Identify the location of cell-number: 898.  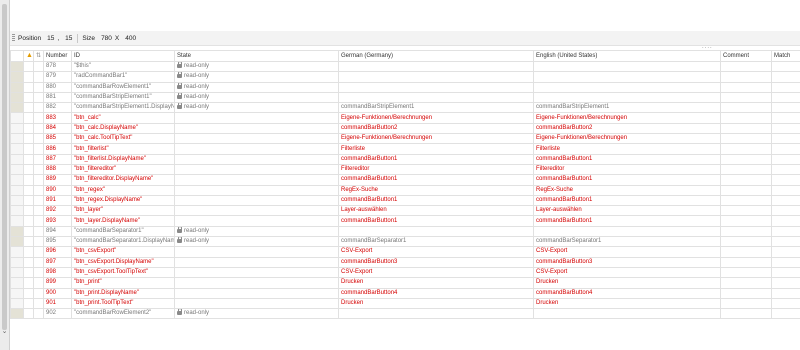
(57, 272).